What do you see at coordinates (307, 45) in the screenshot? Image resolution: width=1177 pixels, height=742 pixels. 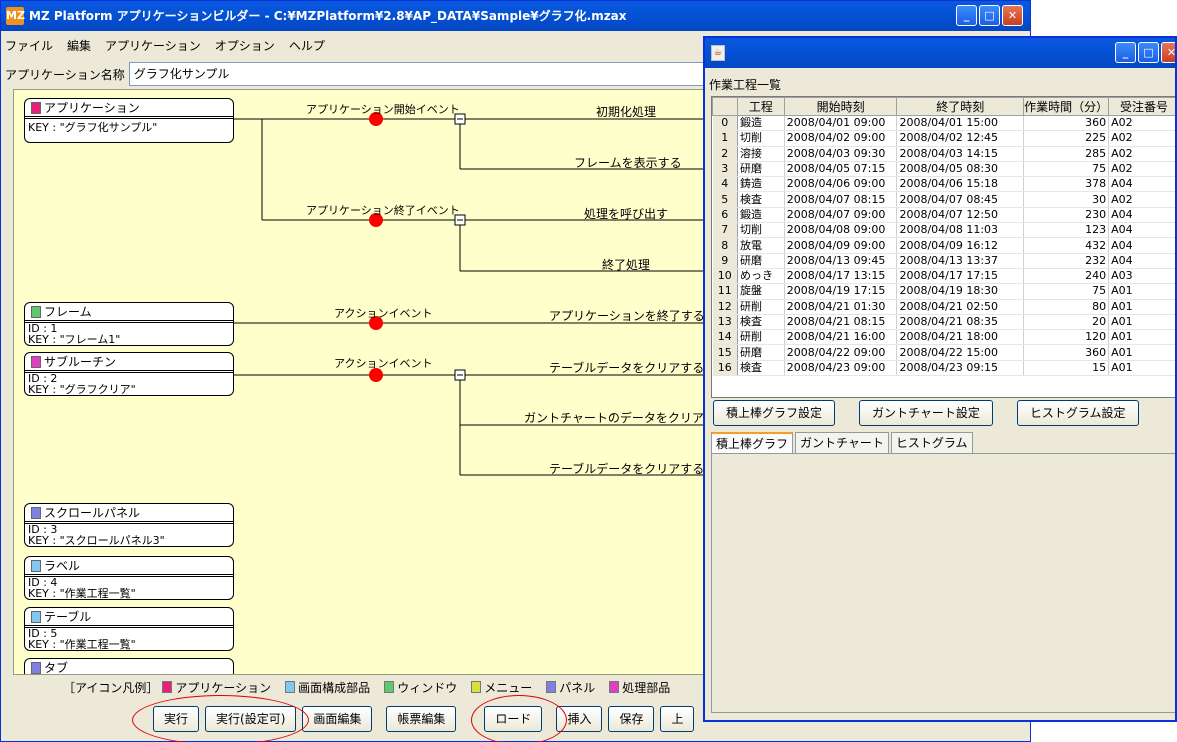 I see `menu-help: ヘルプ` at bounding box center [307, 45].